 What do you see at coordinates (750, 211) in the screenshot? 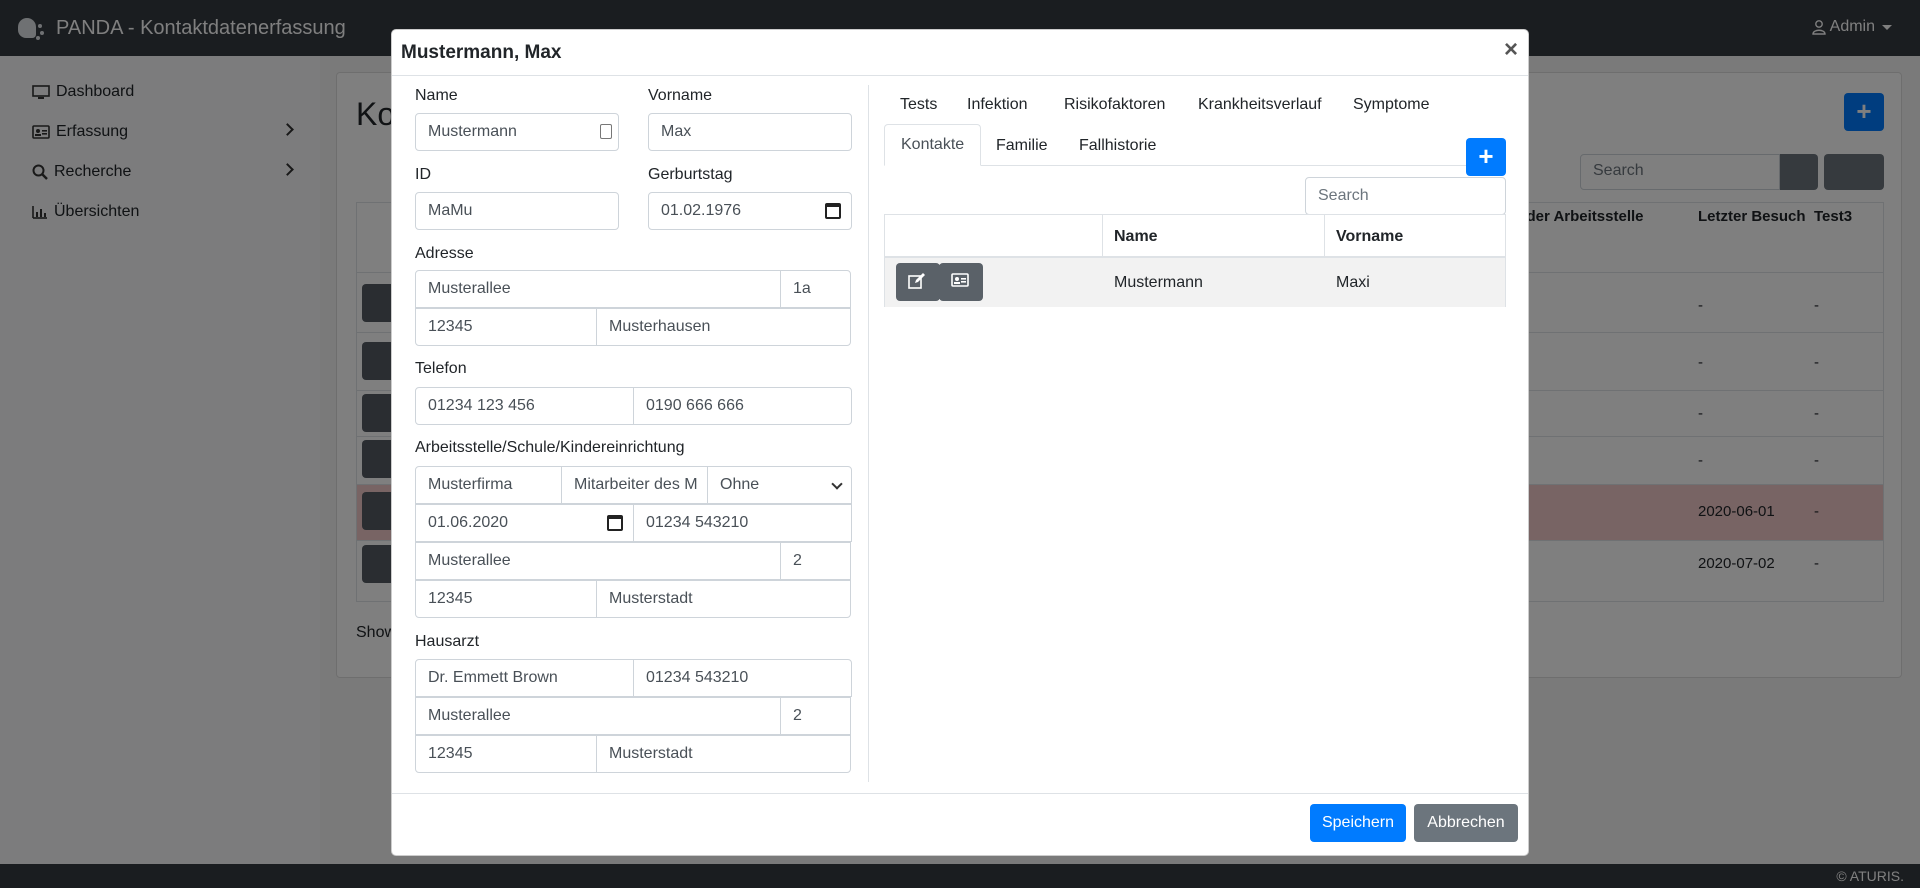
I see `geburtstag-date-field: 01.02.1976` at bounding box center [750, 211].